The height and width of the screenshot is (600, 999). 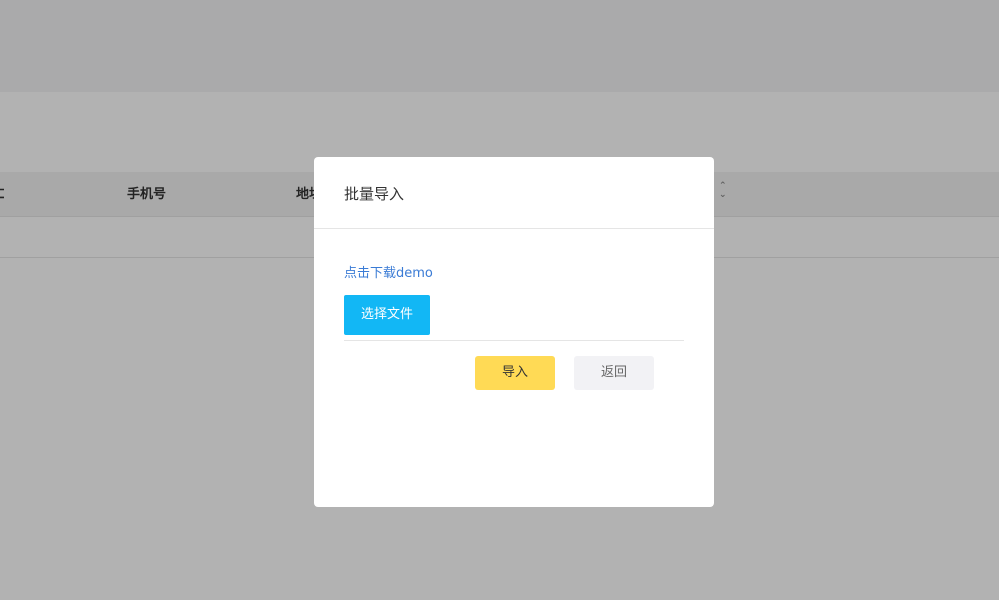 I want to click on choose-file-button: 选择文件, so click(x=387, y=315).